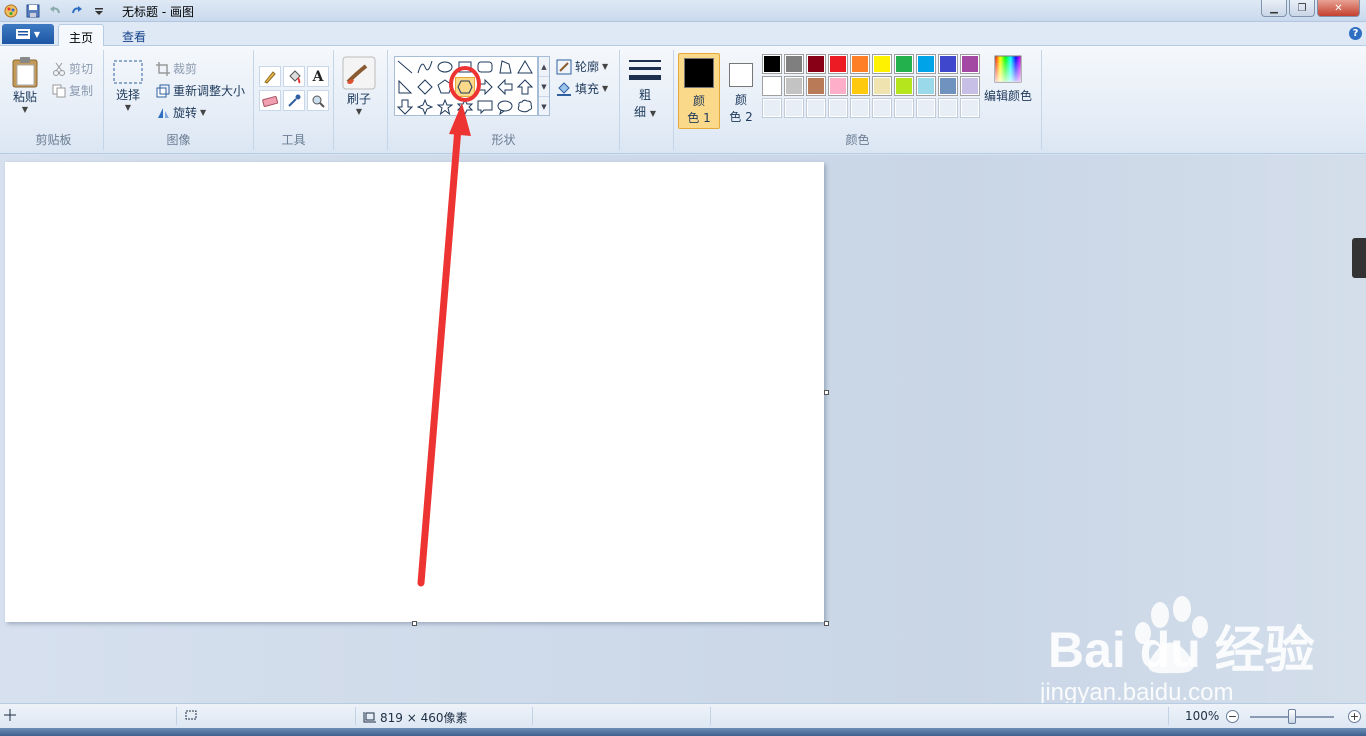  I want to click on maximize-button: ❐, so click(1302, 8).